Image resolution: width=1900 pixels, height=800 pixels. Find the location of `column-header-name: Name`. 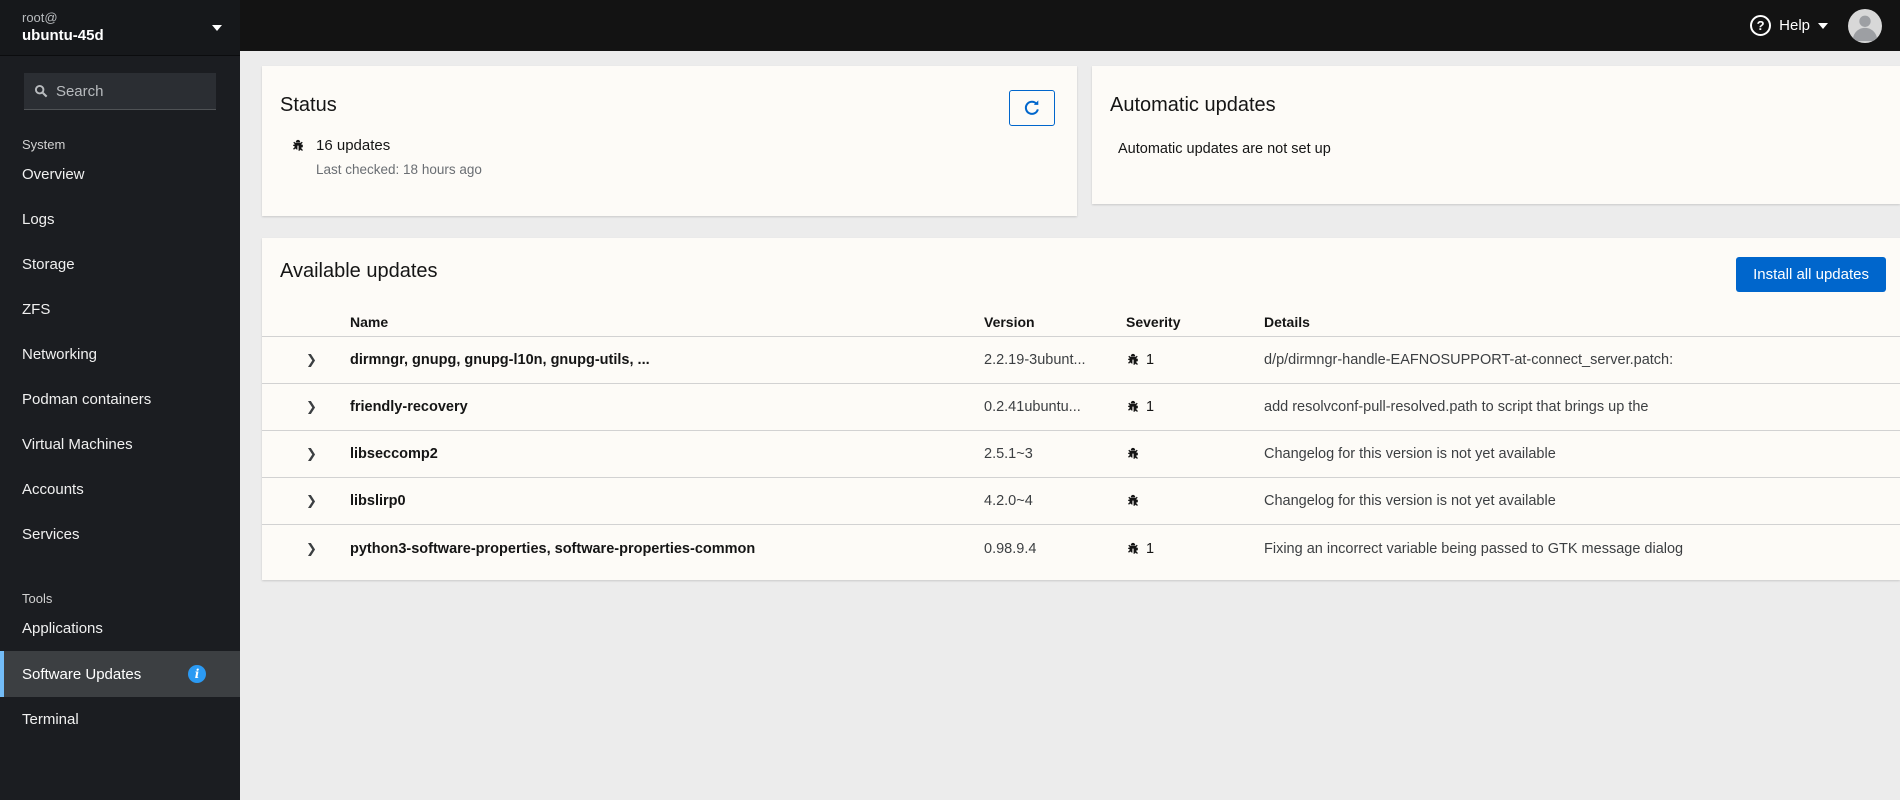

column-header-name: Name is located at coordinates (369, 321).